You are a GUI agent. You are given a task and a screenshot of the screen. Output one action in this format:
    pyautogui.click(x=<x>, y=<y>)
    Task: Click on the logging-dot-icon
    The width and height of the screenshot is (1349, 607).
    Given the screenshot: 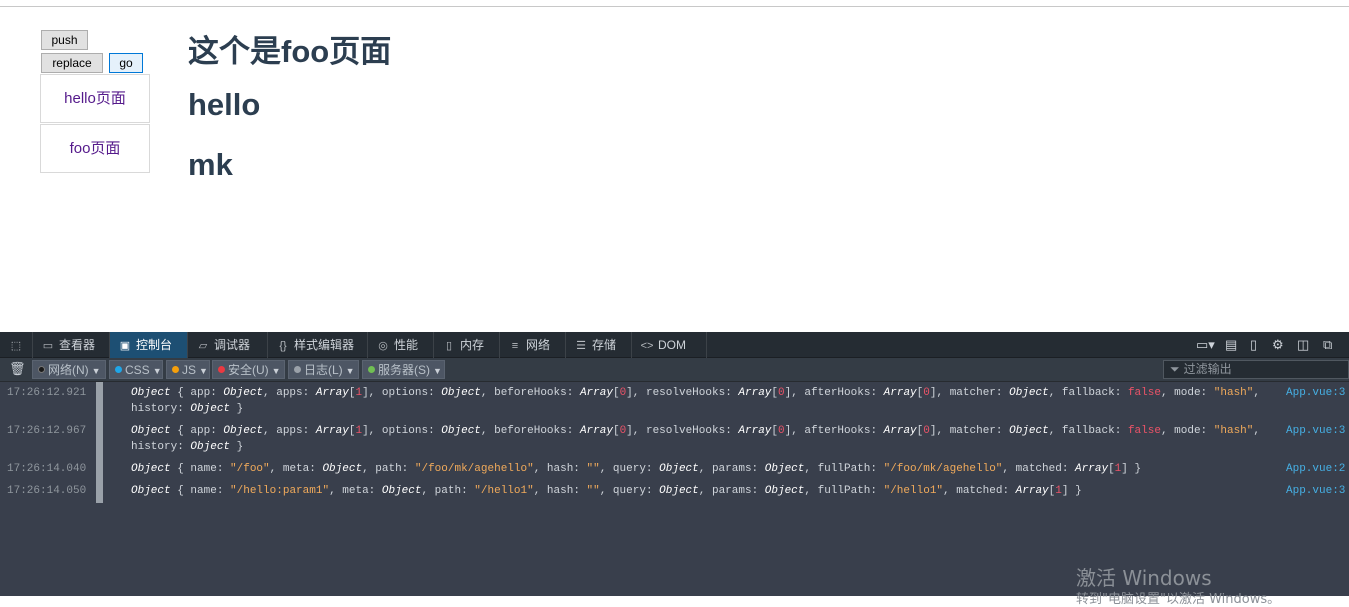 What is the action you would take?
    pyautogui.click(x=297, y=370)
    